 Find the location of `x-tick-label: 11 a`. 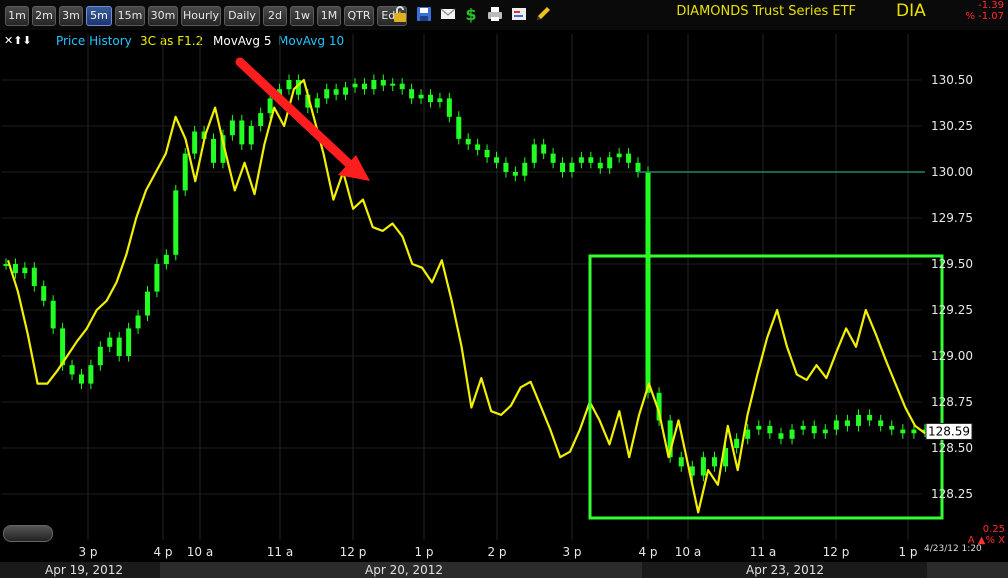

x-tick-label: 11 a is located at coordinates (763, 552).